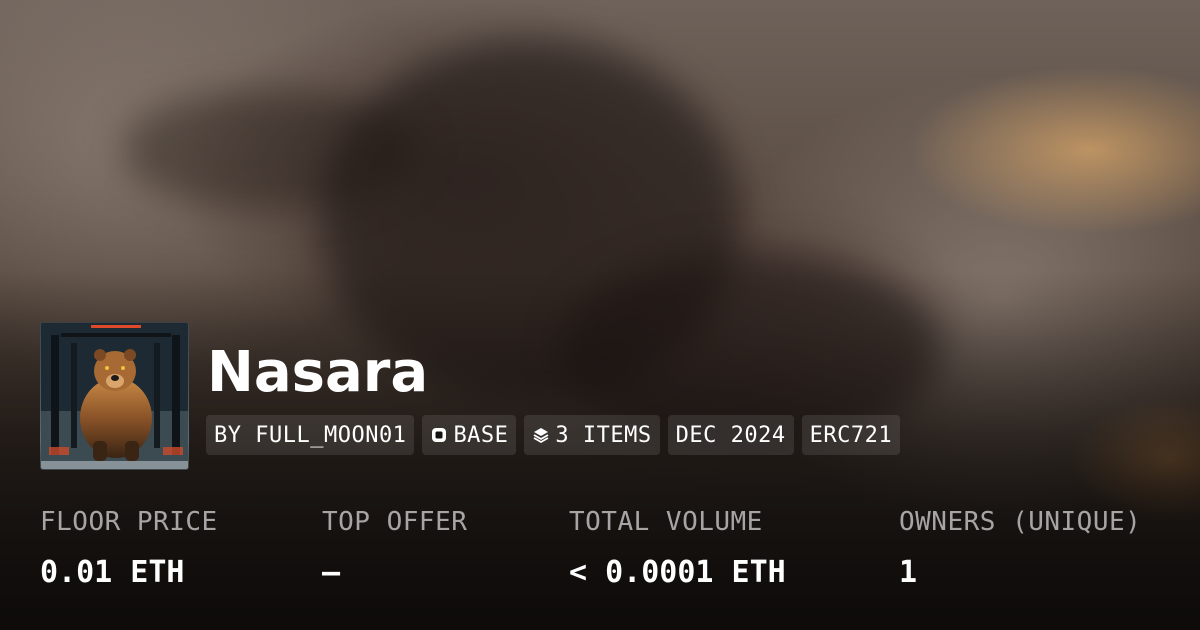 This screenshot has width=1200, height=630. I want to click on layers-icon, so click(541, 435).